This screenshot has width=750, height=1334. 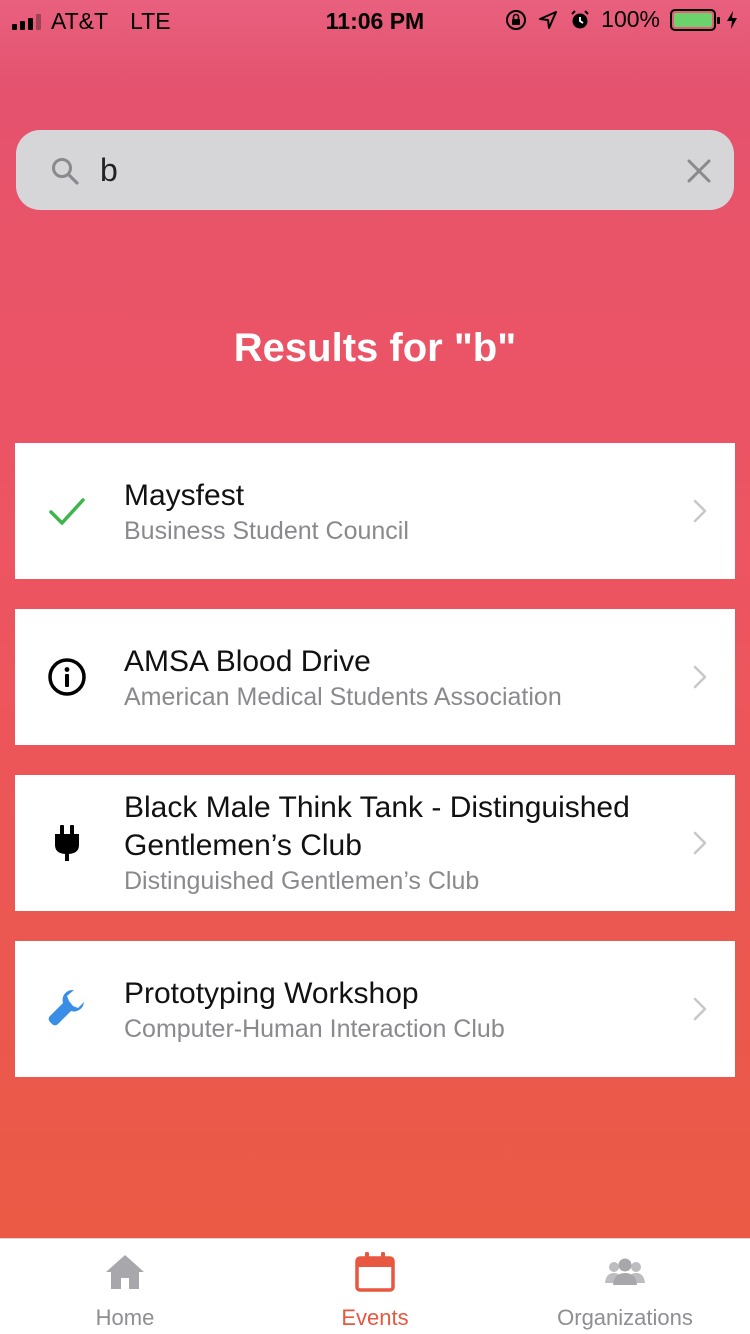 I want to click on tab-events: Events, so click(x=375, y=1286).